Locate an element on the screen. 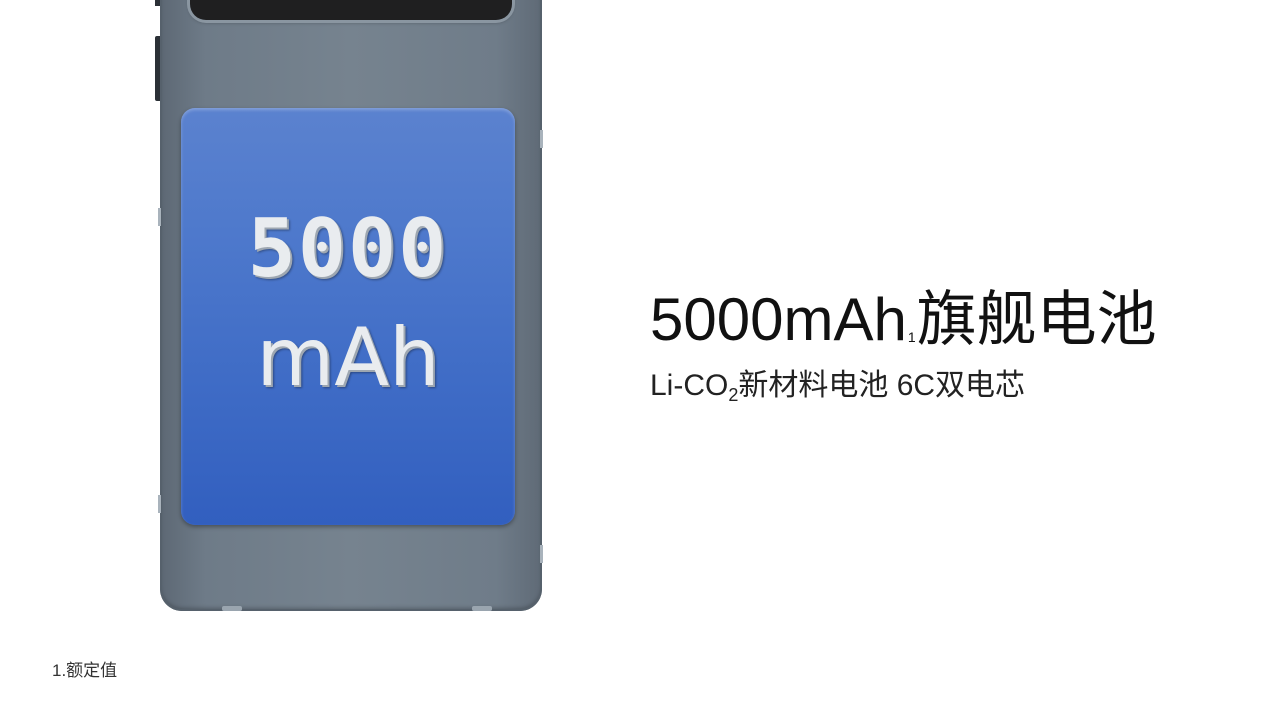  battery-capacity-value: 5000 is located at coordinates (348, 248).